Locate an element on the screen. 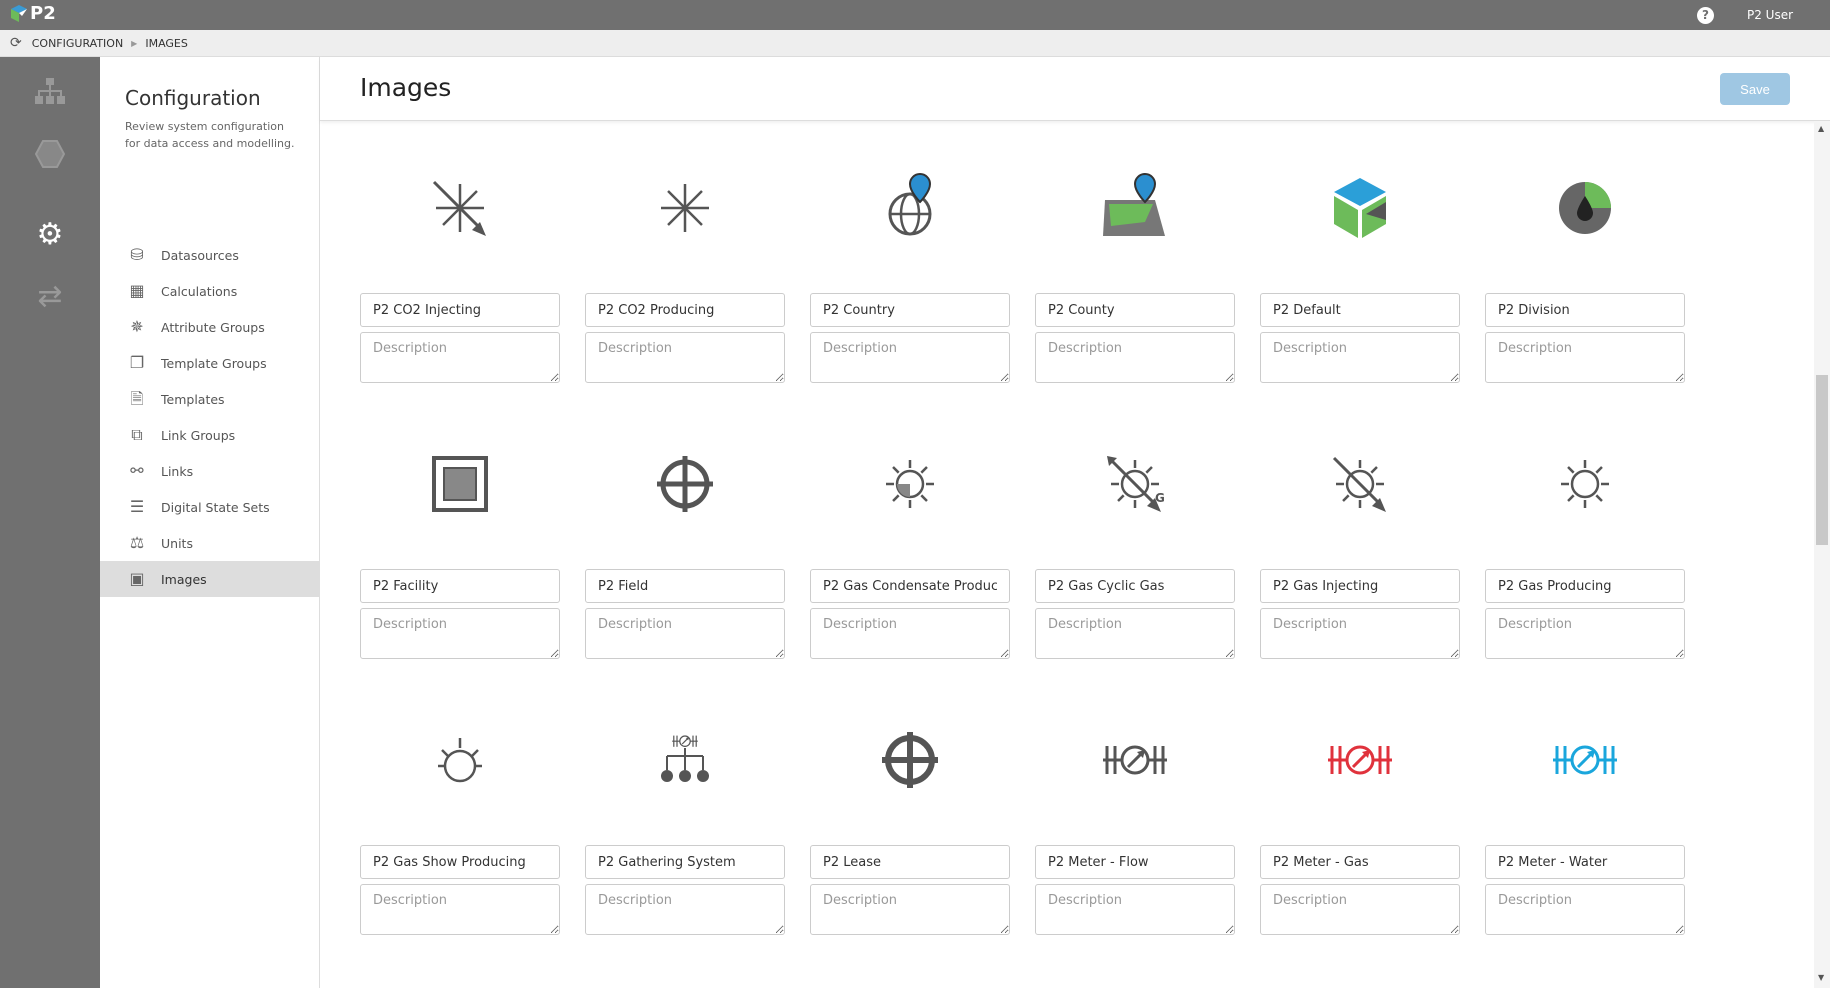  sidebar-item-calculations: ▦ Calculations is located at coordinates (209, 291).